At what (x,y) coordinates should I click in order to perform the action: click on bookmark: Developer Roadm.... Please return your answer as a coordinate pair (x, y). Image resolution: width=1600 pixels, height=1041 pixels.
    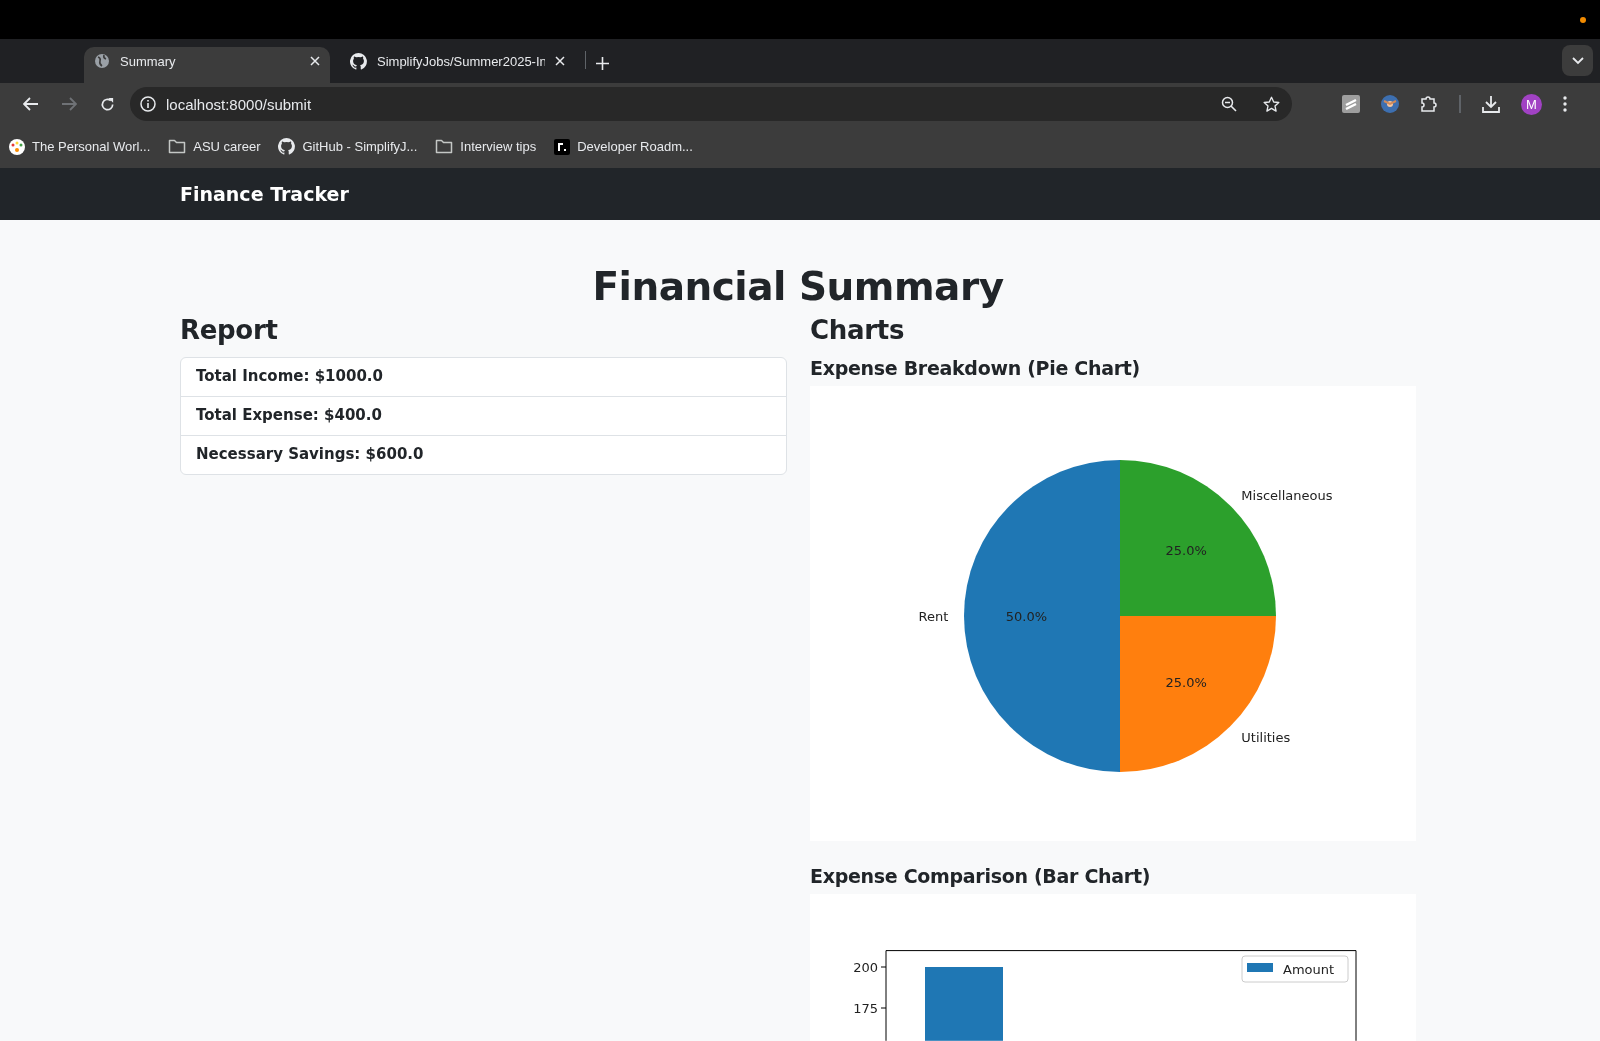
    Looking at the image, I should click on (623, 146).